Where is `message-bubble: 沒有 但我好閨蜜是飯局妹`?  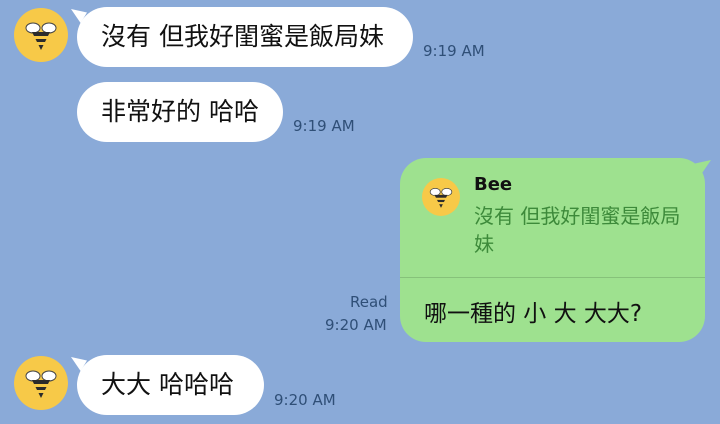 message-bubble: 沒有 但我好閨蜜是飯局妹 is located at coordinates (245, 37).